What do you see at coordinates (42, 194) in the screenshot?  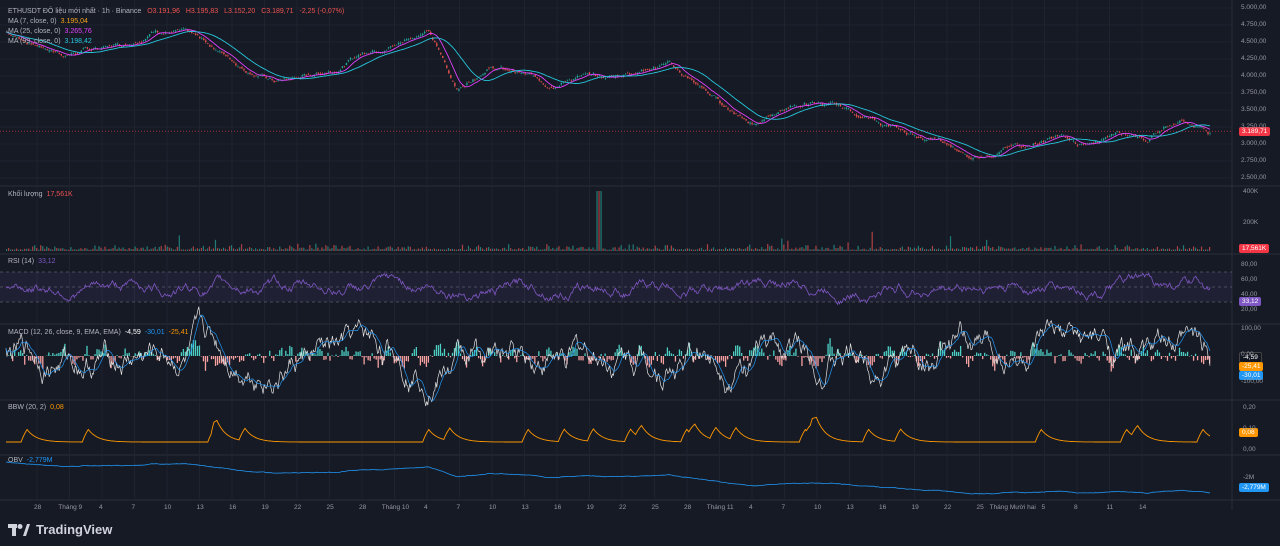 I see `volume-legend: Khối lượng 17,561K` at bounding box center [42, 194].